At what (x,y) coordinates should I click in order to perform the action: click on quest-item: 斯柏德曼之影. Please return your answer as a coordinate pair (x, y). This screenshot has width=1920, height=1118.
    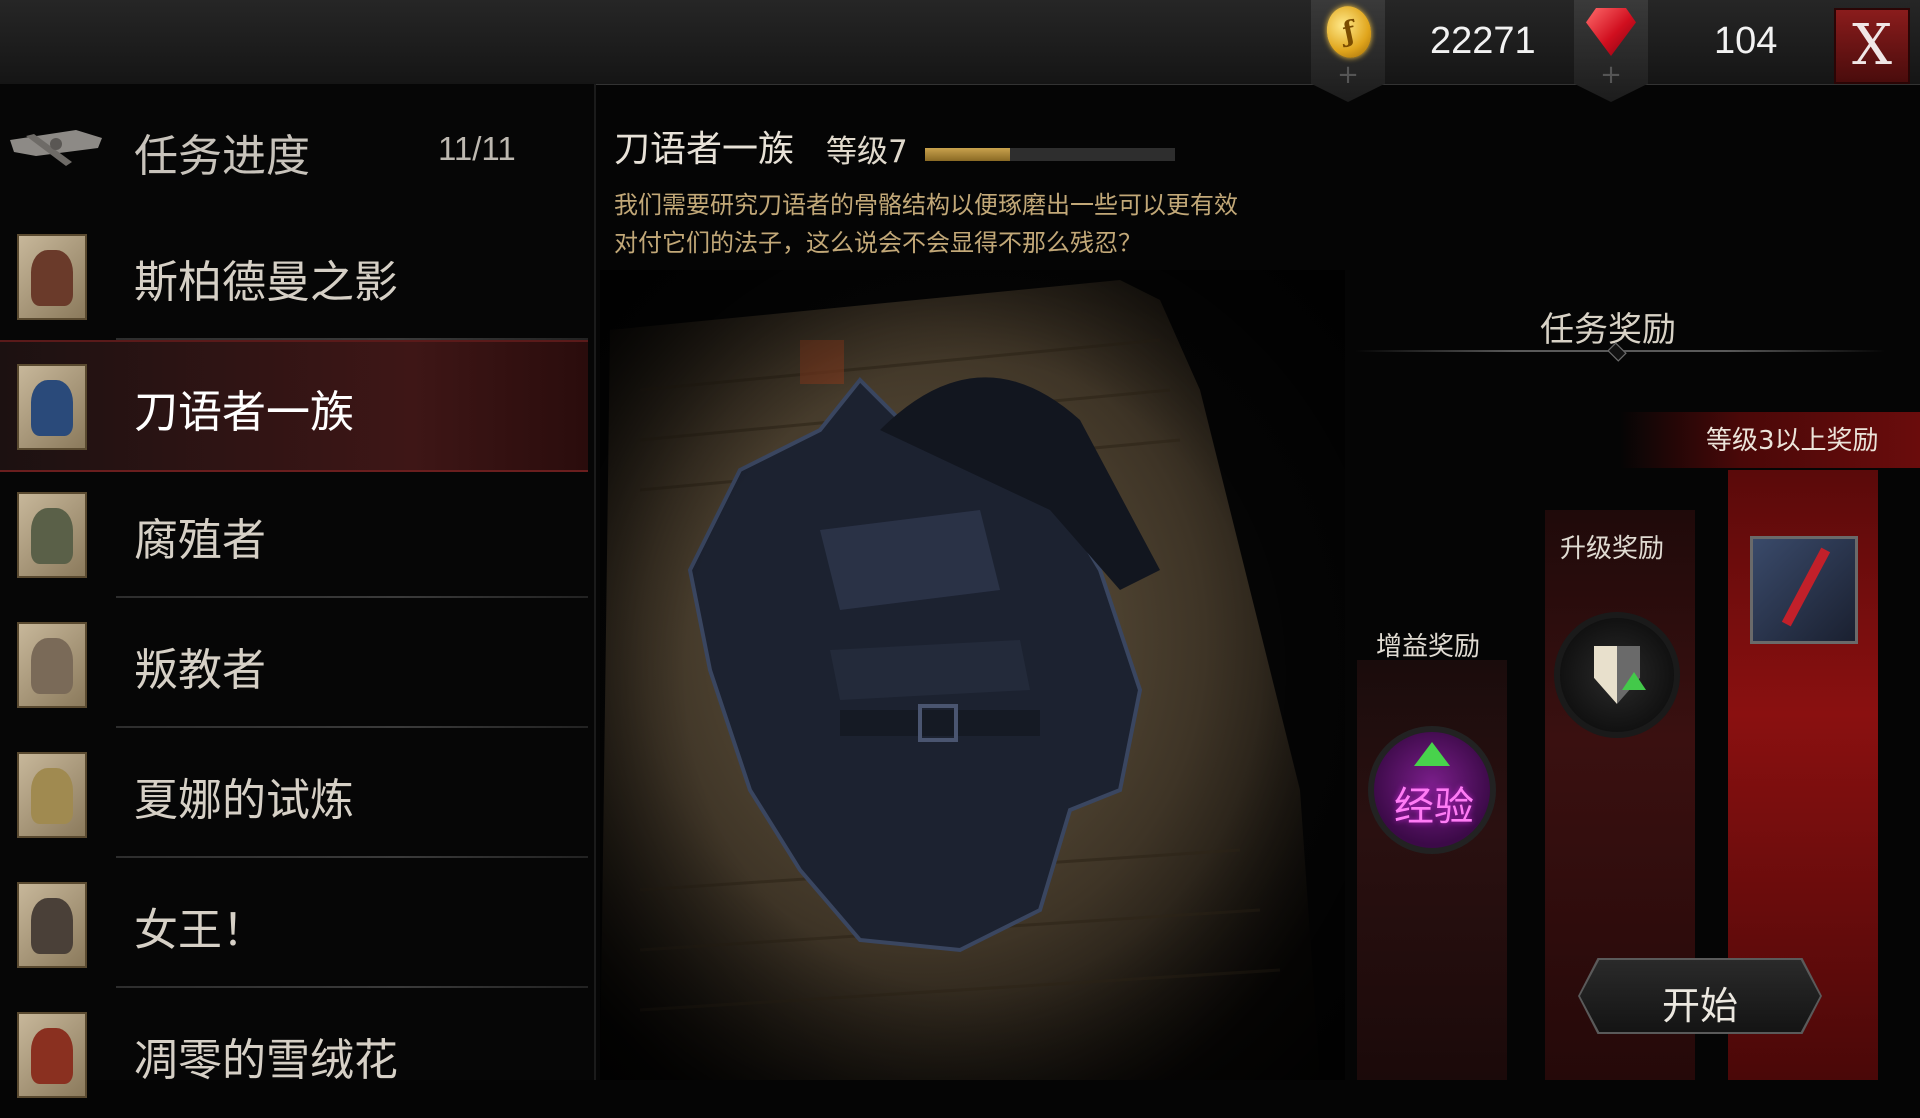
    Looking at the image, I should click on (294, 276).